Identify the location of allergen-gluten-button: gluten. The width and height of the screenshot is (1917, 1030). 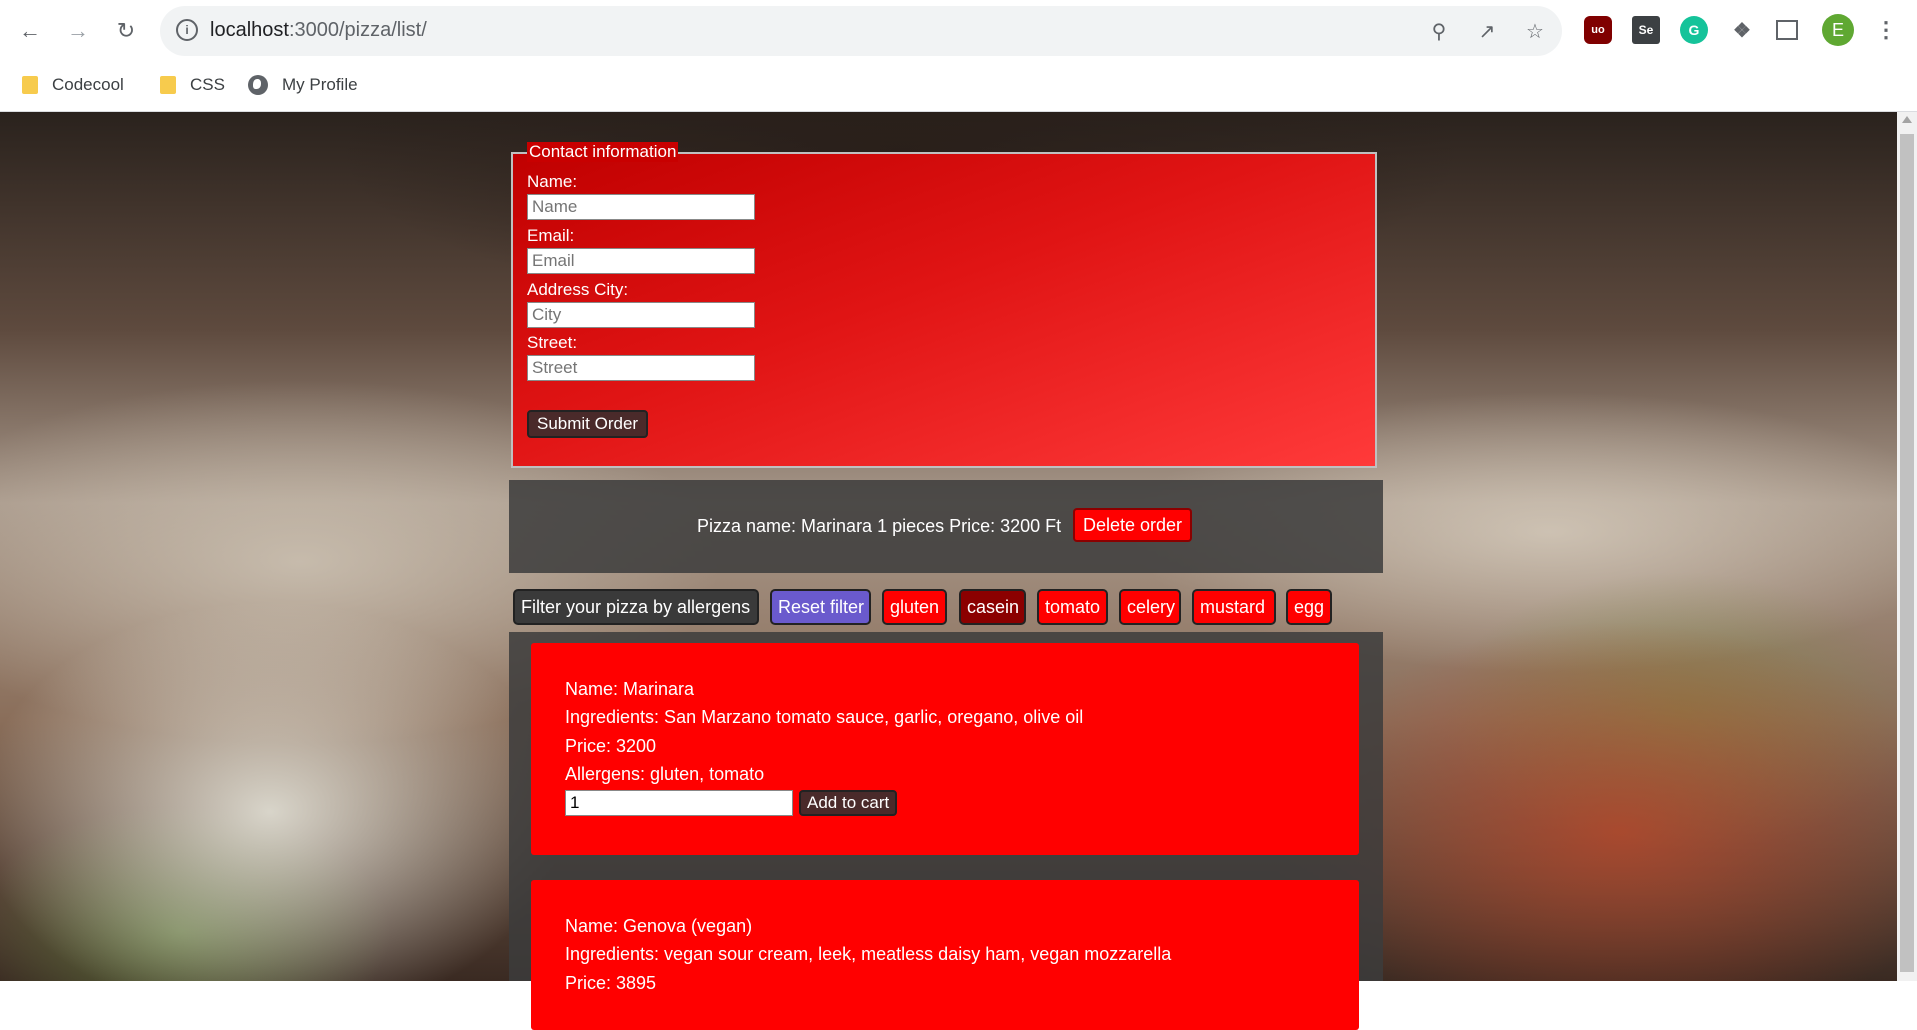
(914, 607).